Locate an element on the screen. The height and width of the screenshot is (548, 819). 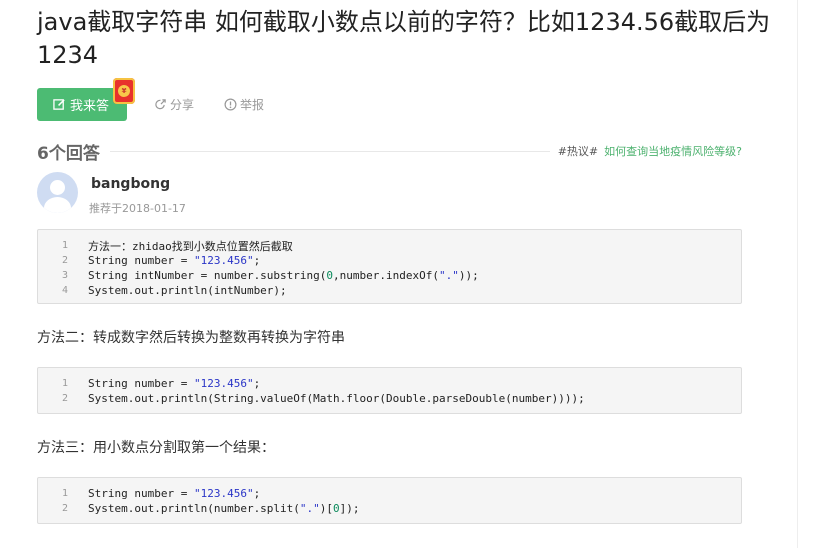
share-label: 分享 is located at coordinates (182, 104).